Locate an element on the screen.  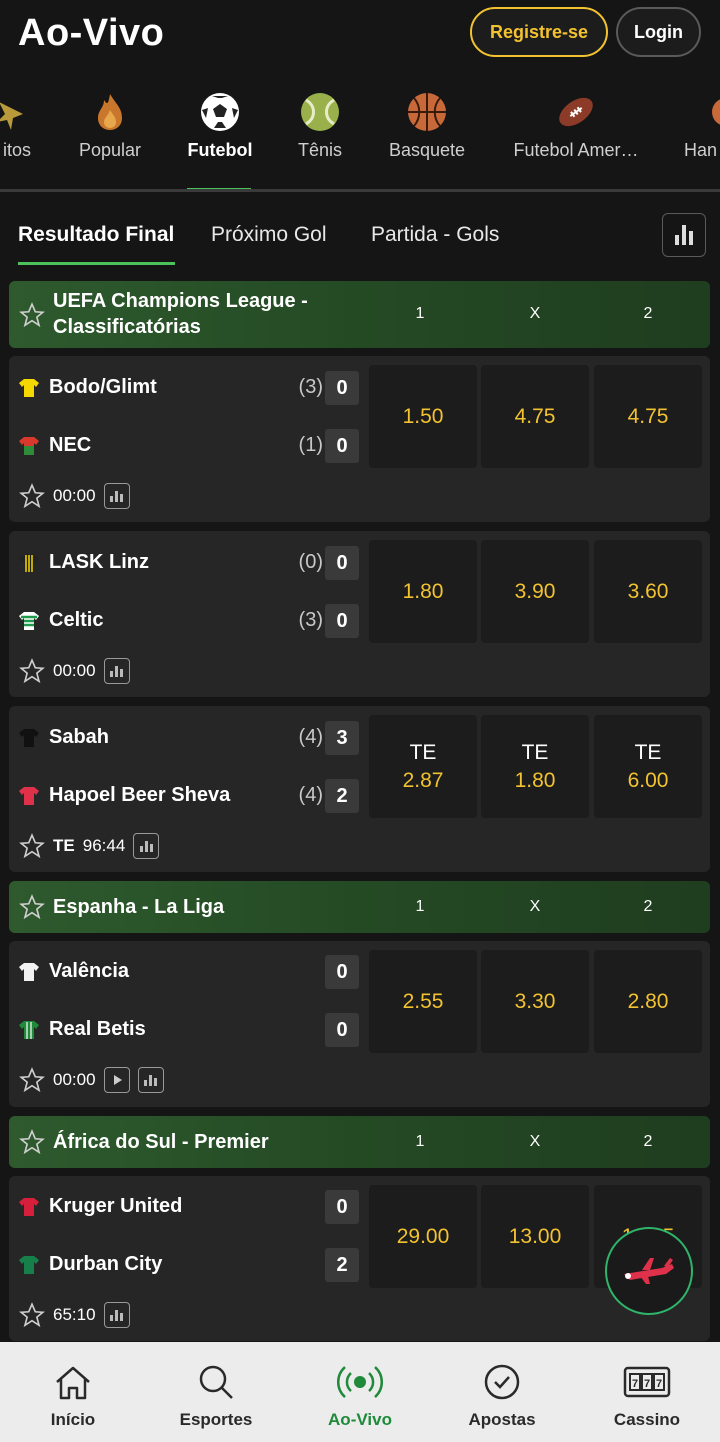
nav-inicio: Início is located at coordinates (73, 1395).